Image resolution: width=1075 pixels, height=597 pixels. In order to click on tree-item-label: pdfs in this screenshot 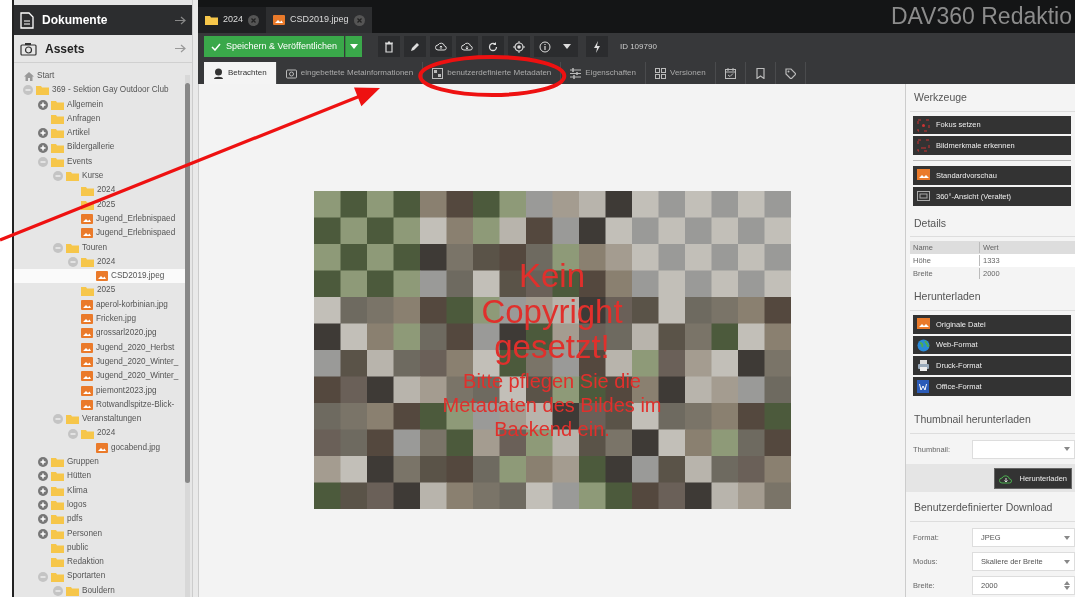, I will do `click(75, 519)`.